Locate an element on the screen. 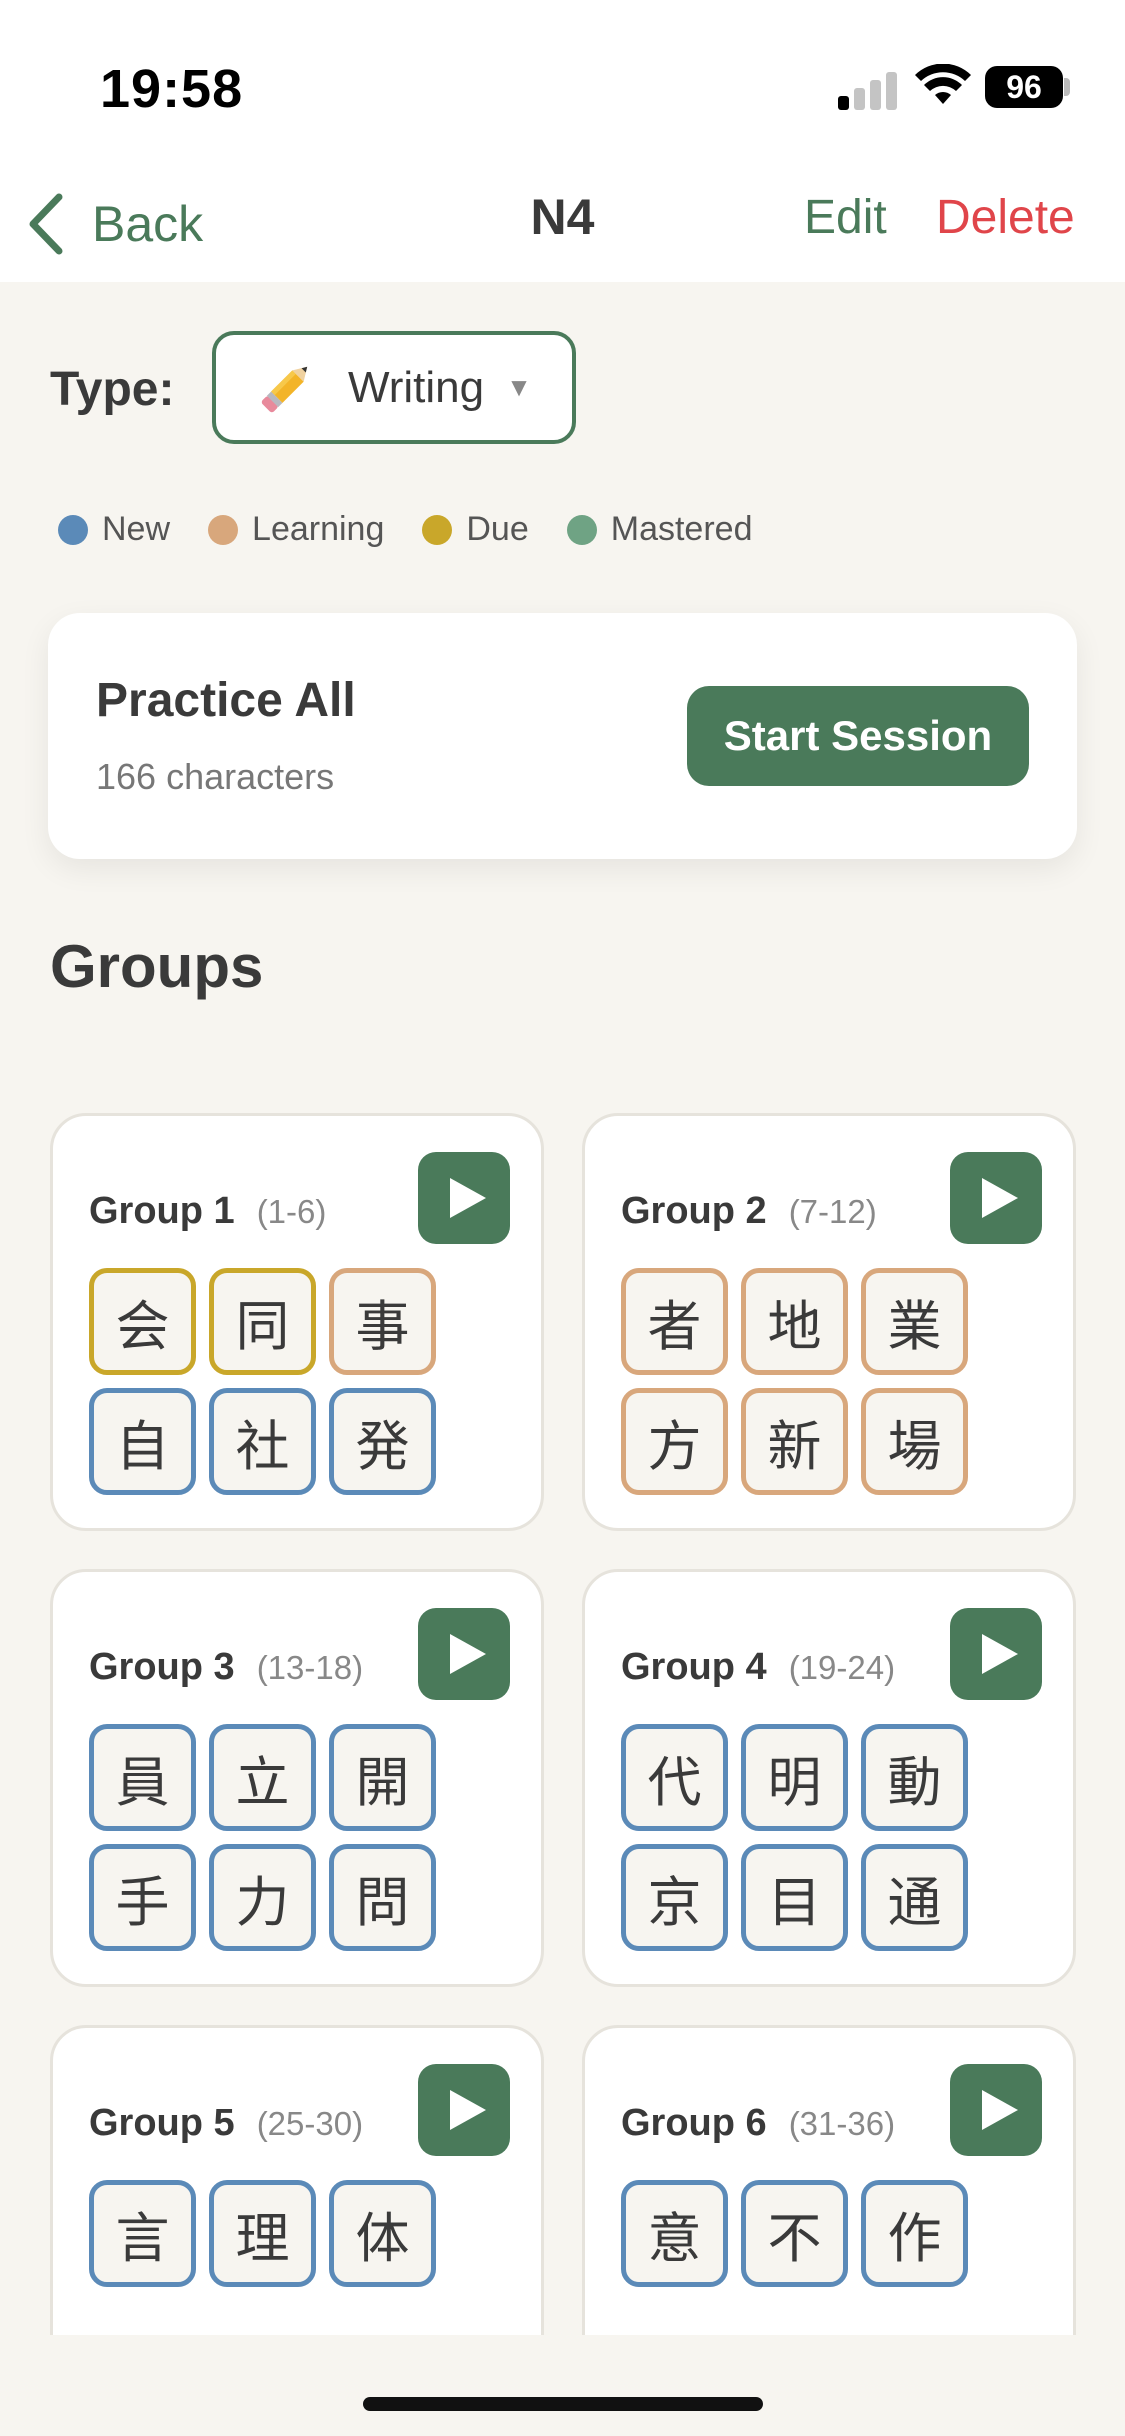 Image resolution: width=1125 pixels, height=2436 pixels. kanji-tile: 体 is located at coordinates (382, 2233).